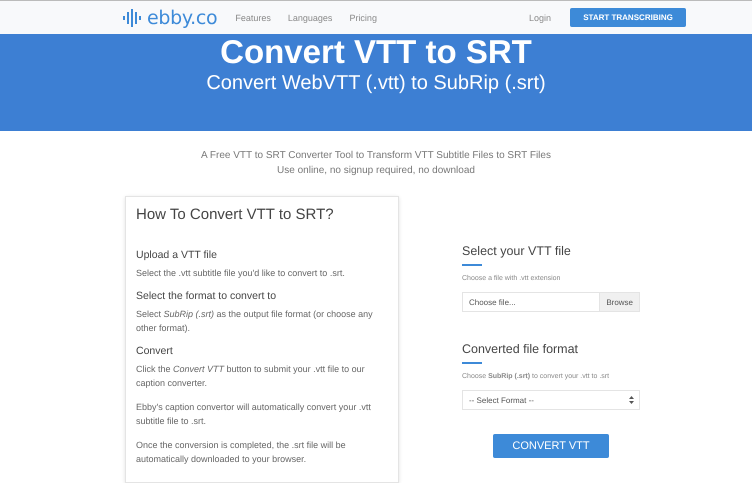 The image size is (752, 485). What do you see at coordinates (551, 302) in the screenshot?
I see `file-input-field: Choose file... Browse` at bounding box center [551, 302].